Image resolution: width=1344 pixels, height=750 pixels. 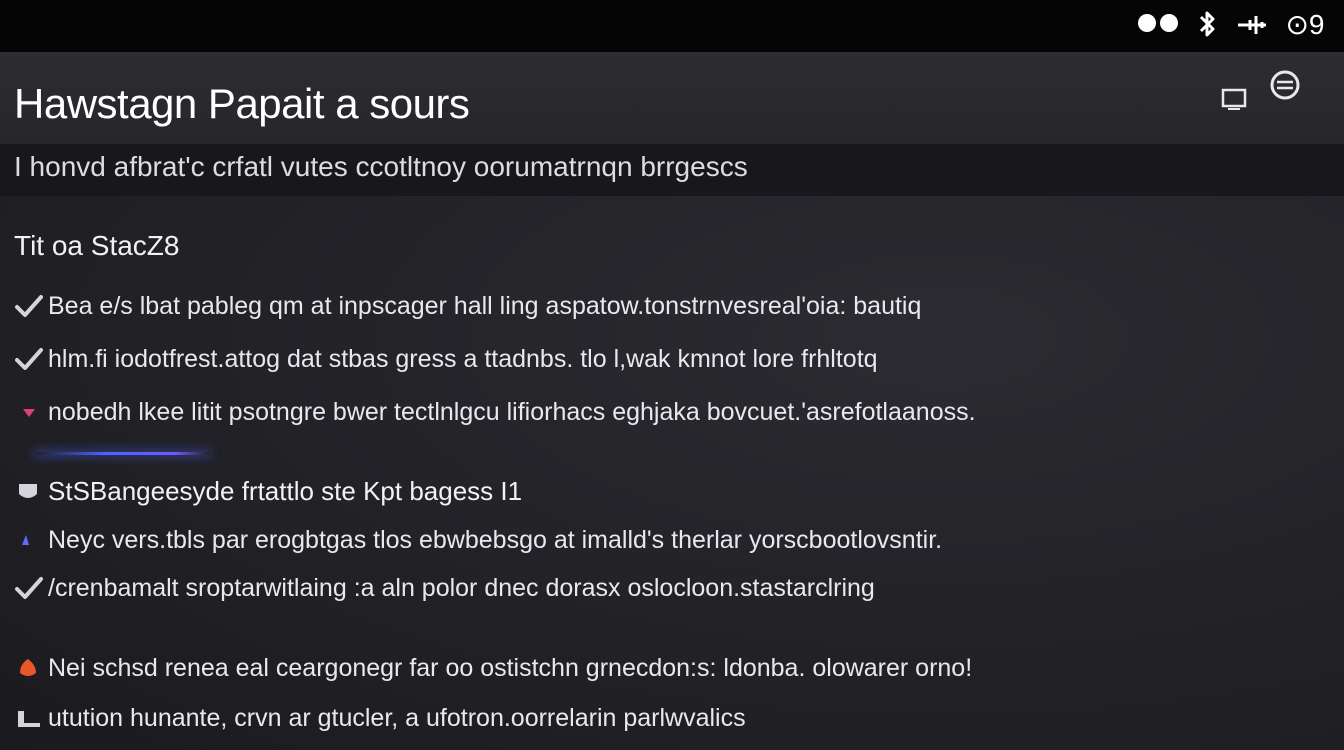 I want to click on bluetooth-icon, so click(x=1207, y=24).